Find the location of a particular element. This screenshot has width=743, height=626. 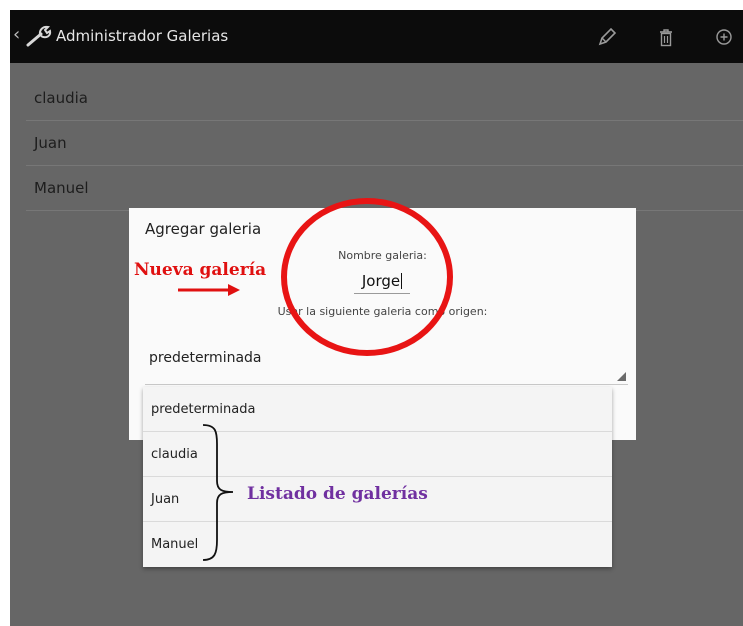

origin-gallery-spinner: predeterminada is located at coordinates (386, 363).